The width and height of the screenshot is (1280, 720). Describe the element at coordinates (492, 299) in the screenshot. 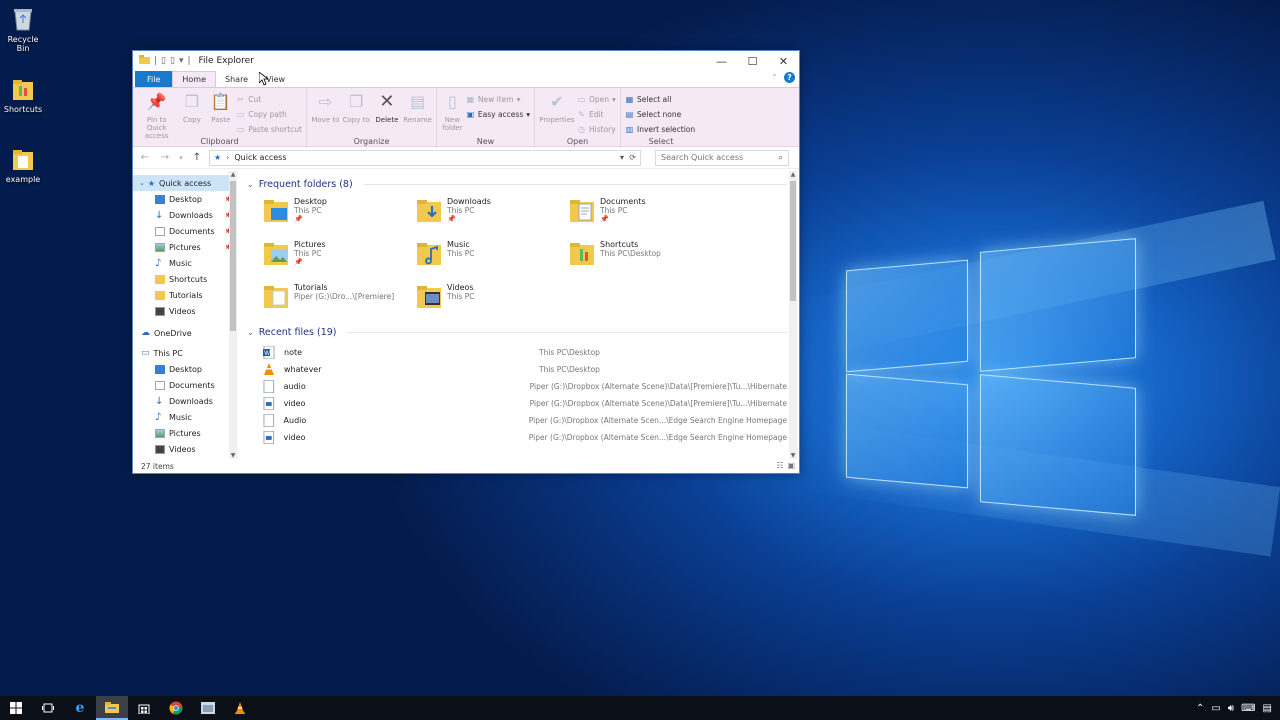

I see `folder-tile-videos: Videos This PC` at that location.